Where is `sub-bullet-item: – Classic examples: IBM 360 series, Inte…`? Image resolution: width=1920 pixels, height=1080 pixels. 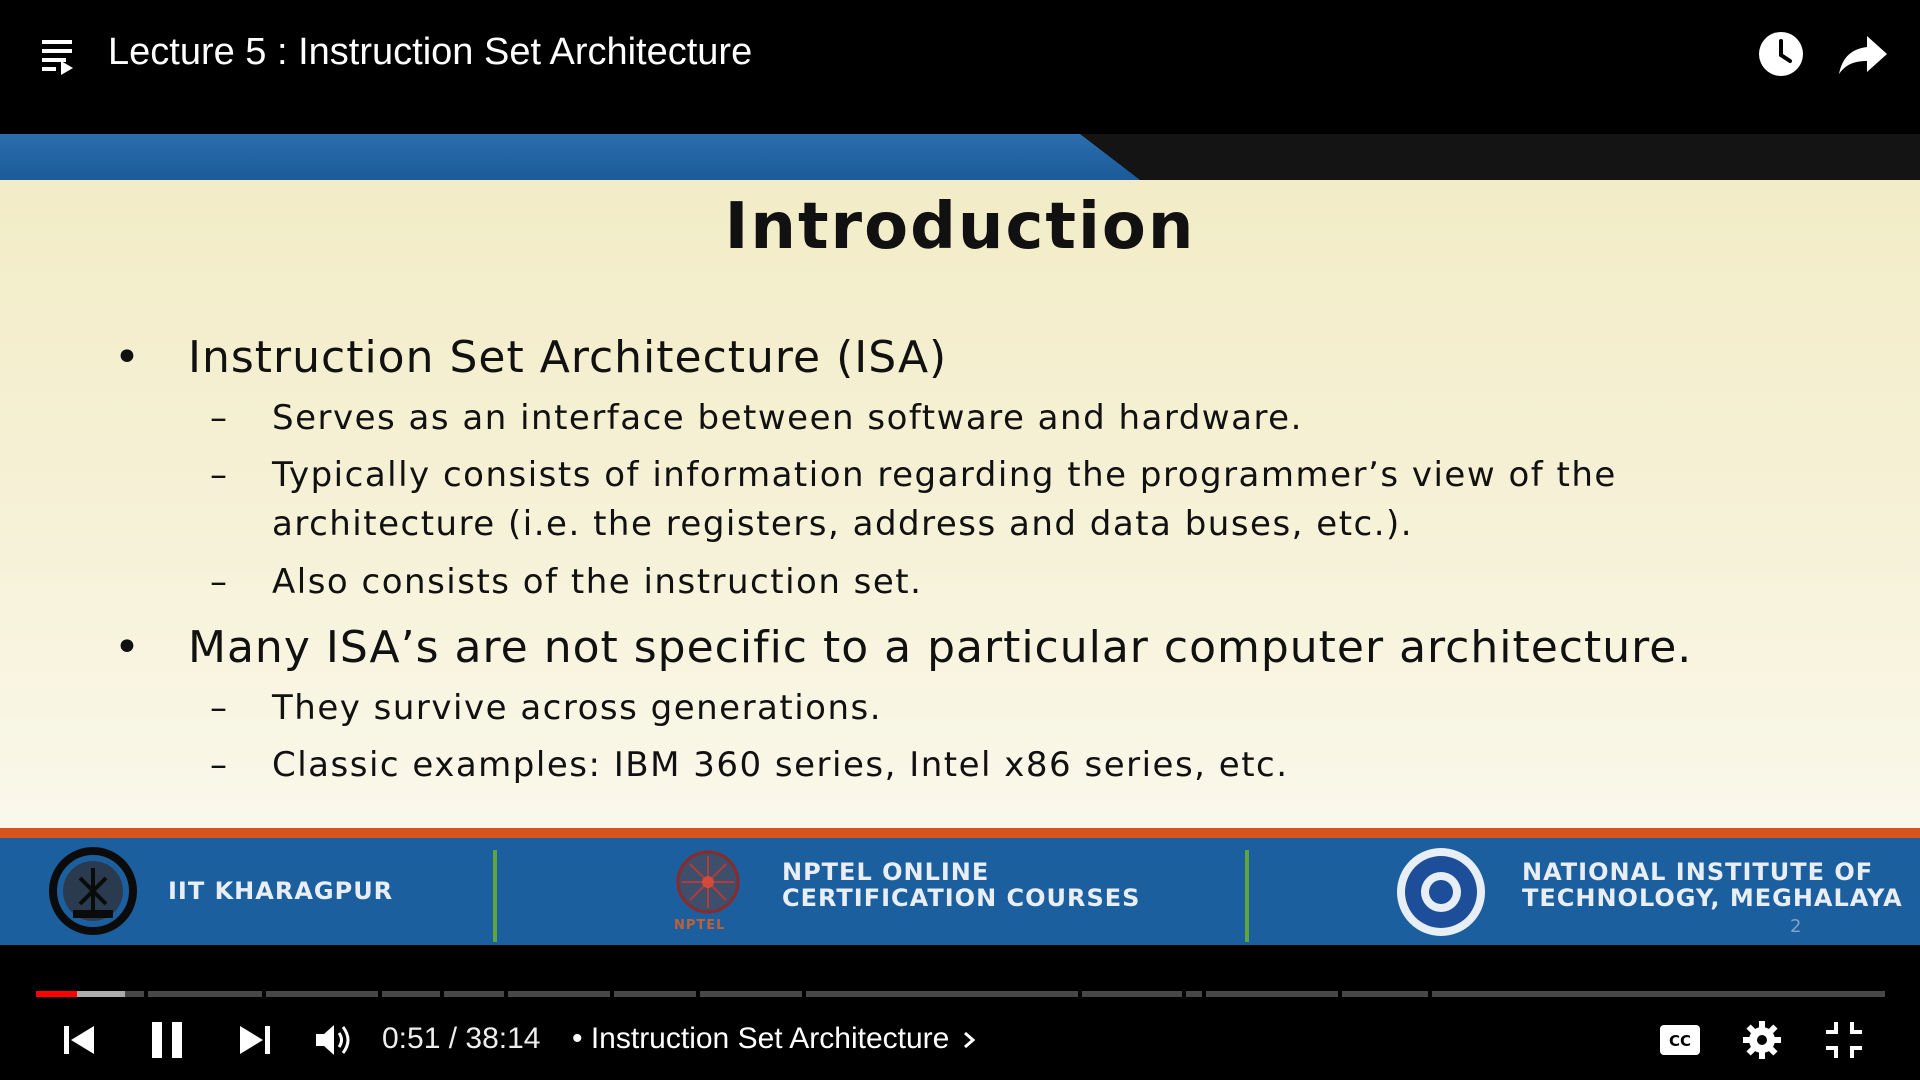
sub-bullet-item: – Classic examples: IBM 360 series, Inte… is located at coordinates (749, 765).